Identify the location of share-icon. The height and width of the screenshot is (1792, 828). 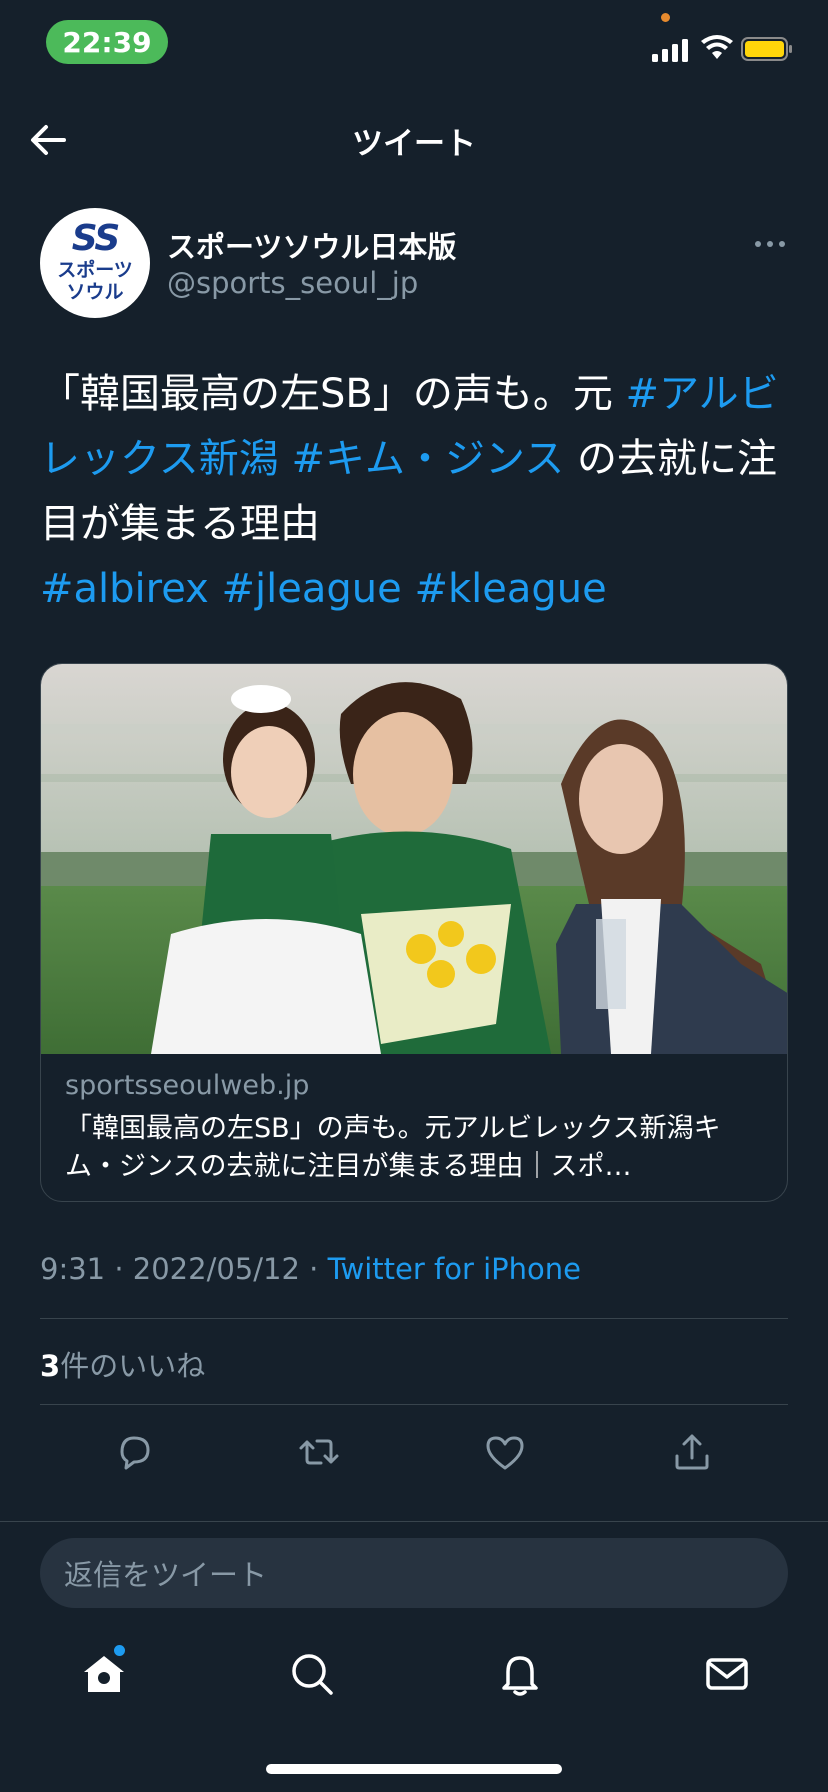
(692, 1452).